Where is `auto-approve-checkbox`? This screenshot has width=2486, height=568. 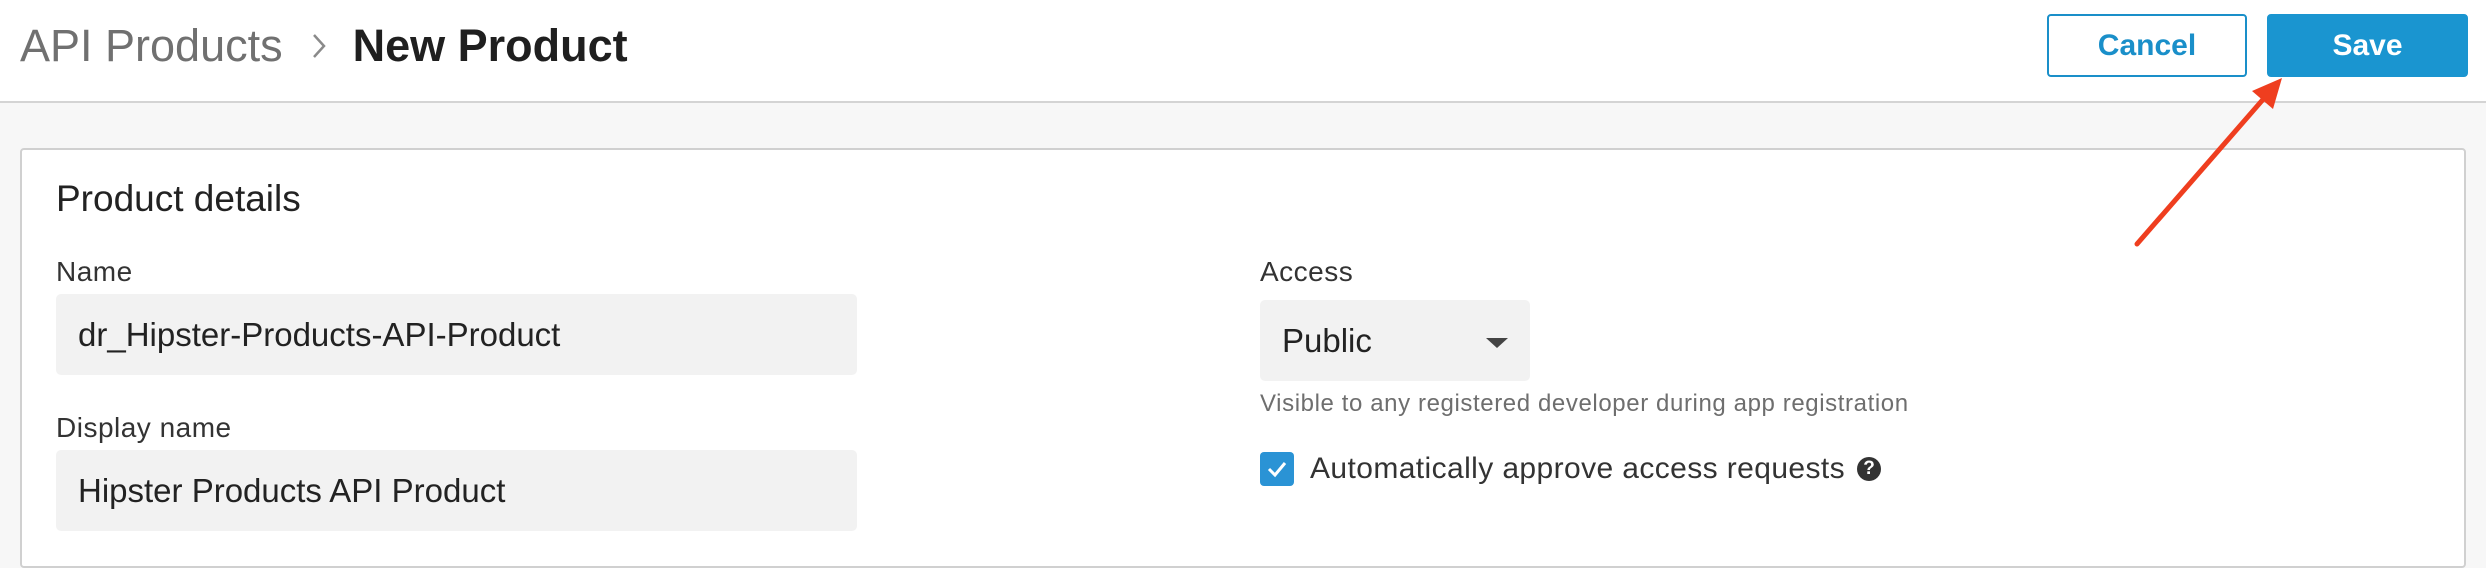 auto-approve-checkbox is located at coordinates (1277, 469).